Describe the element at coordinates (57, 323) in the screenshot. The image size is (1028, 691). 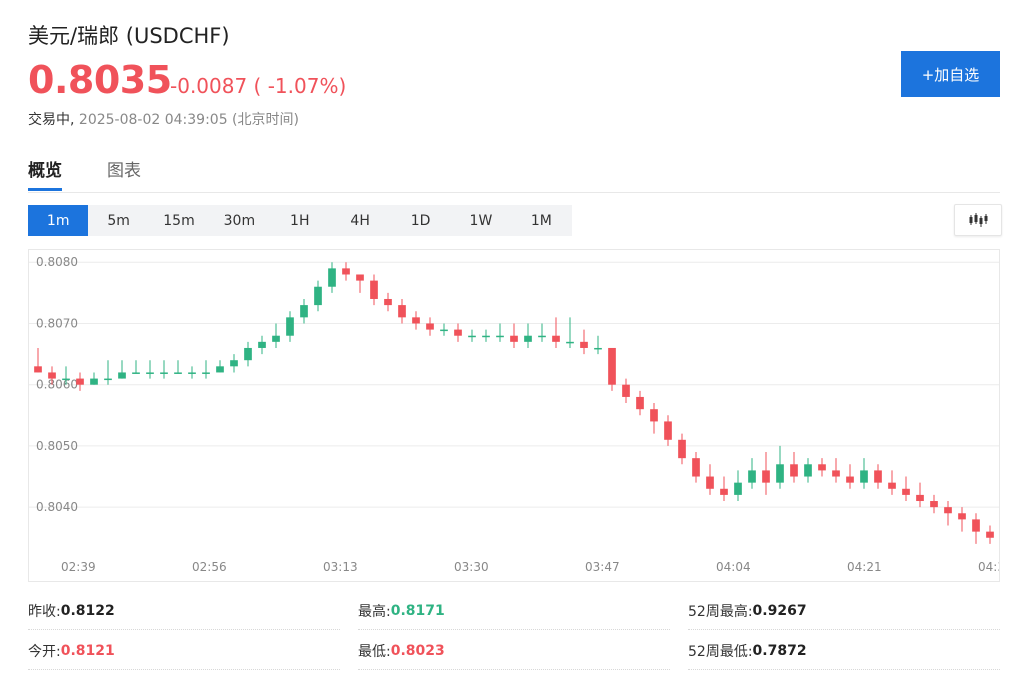
I see `y-tick-label: 0.8070` at that location.